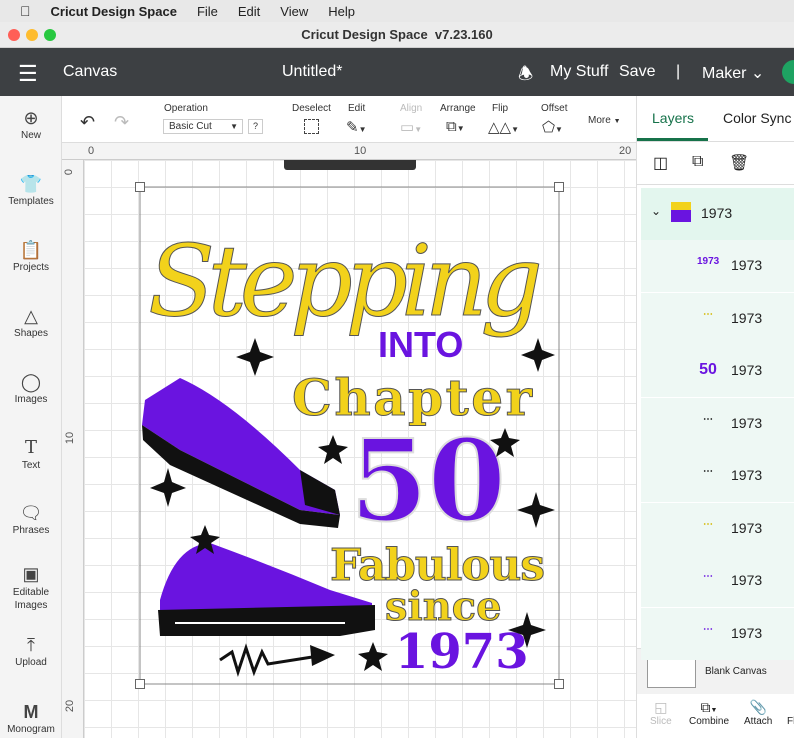  What do you see at coordinates (31, 189) in the screenshot?
I see `sidebar-item-templates: 👕 Templates` at bounding box center [31, 189].